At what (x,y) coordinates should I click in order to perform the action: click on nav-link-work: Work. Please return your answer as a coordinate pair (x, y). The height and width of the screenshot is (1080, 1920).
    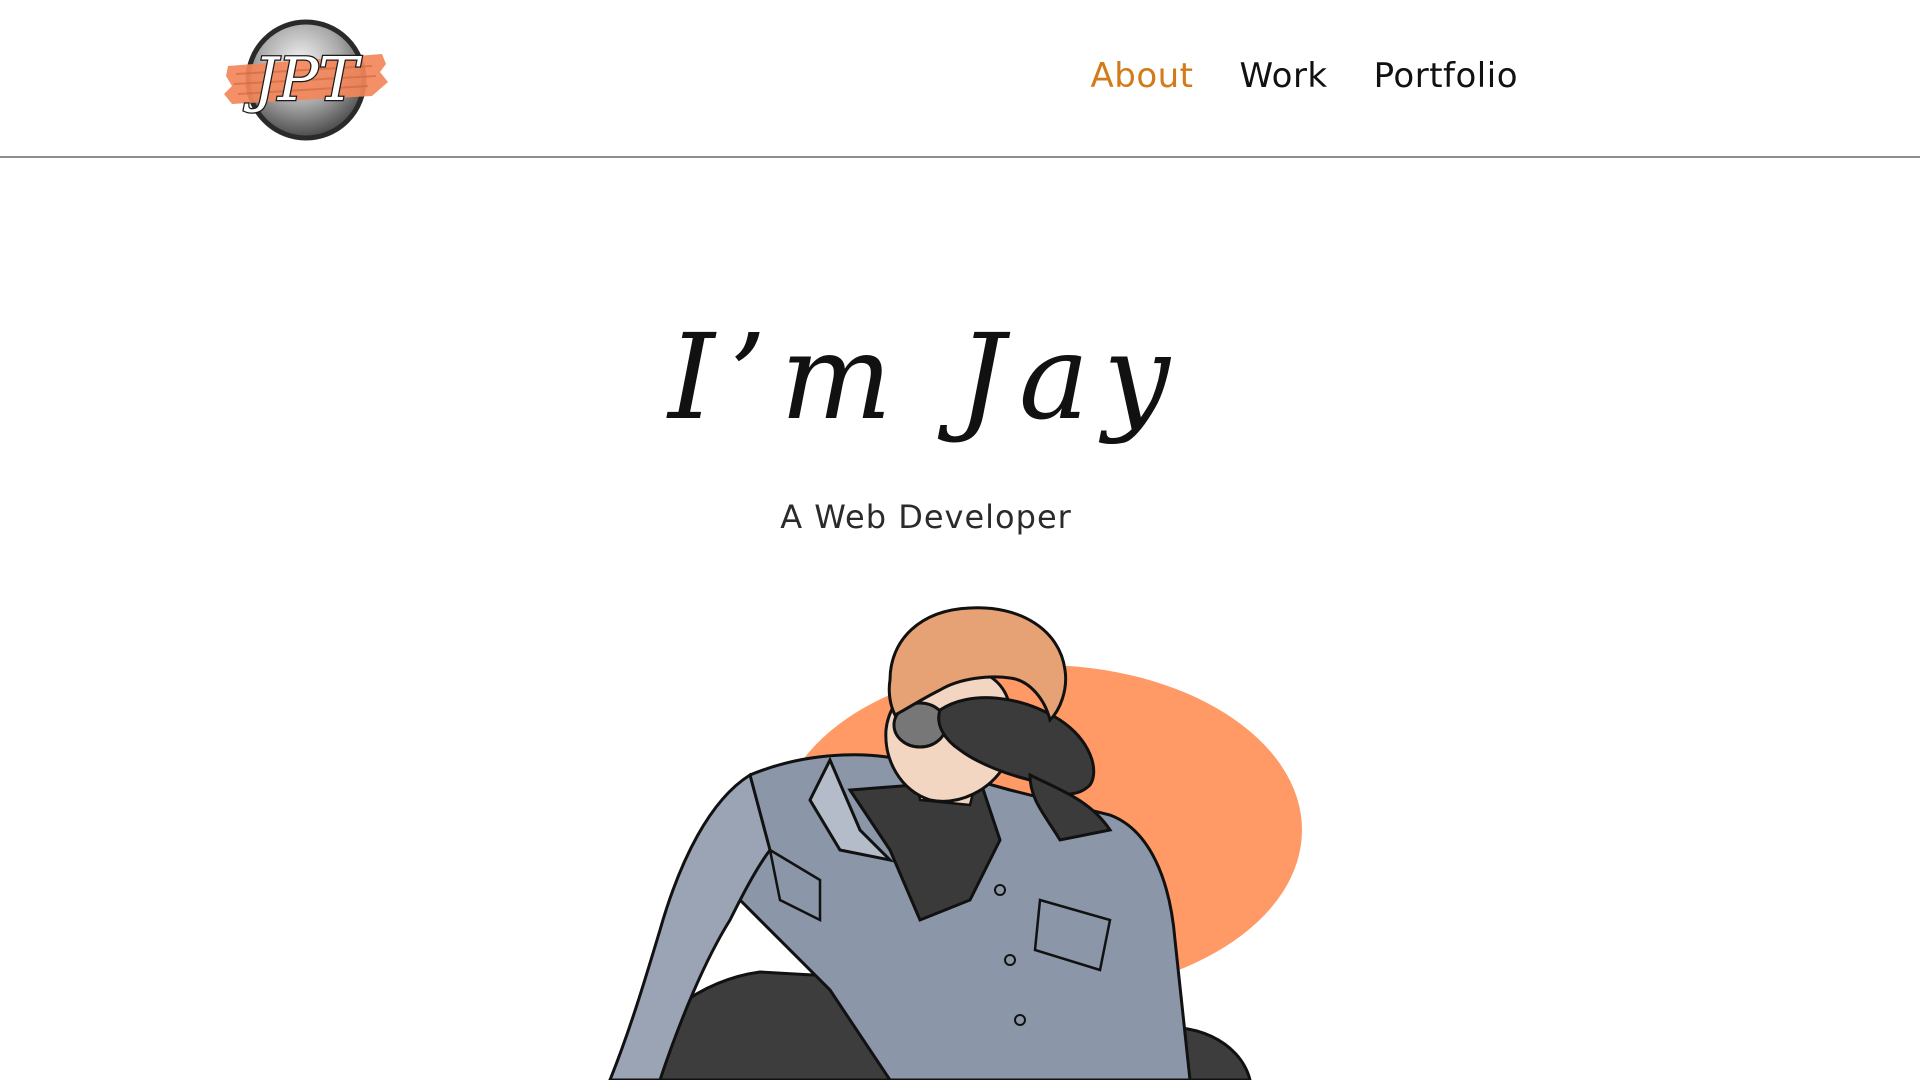
    Looking at the image, I should click on (1284, 76).